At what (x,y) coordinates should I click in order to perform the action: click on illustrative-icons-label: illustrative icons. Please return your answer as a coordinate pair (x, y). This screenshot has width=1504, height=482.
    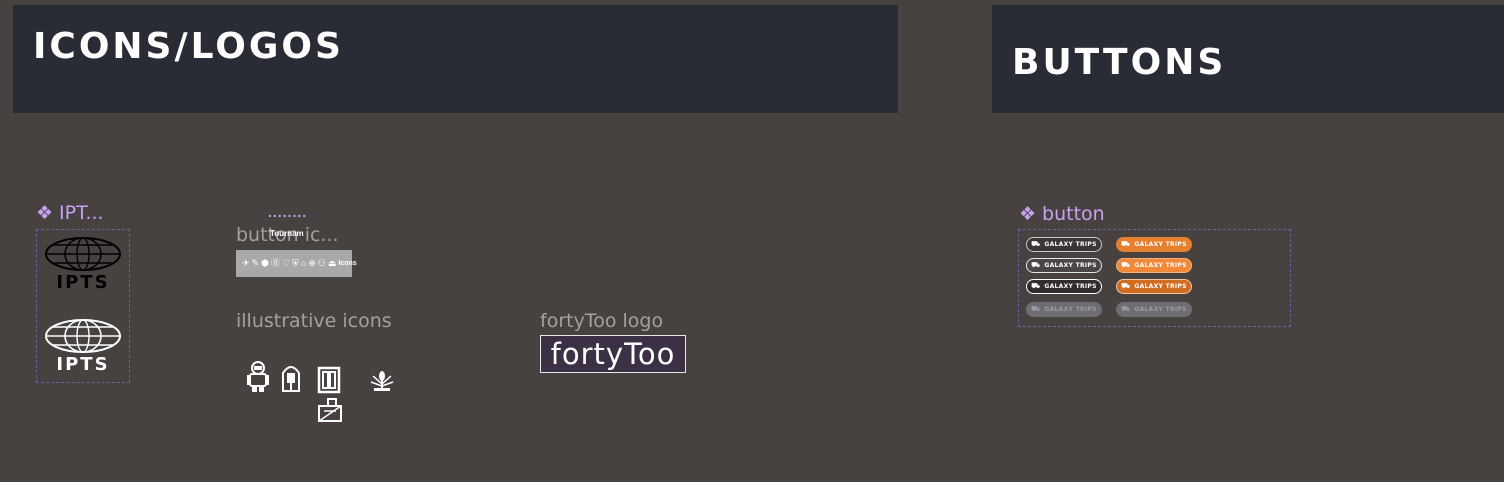
    Looking at the image, I should click on (314, 321).